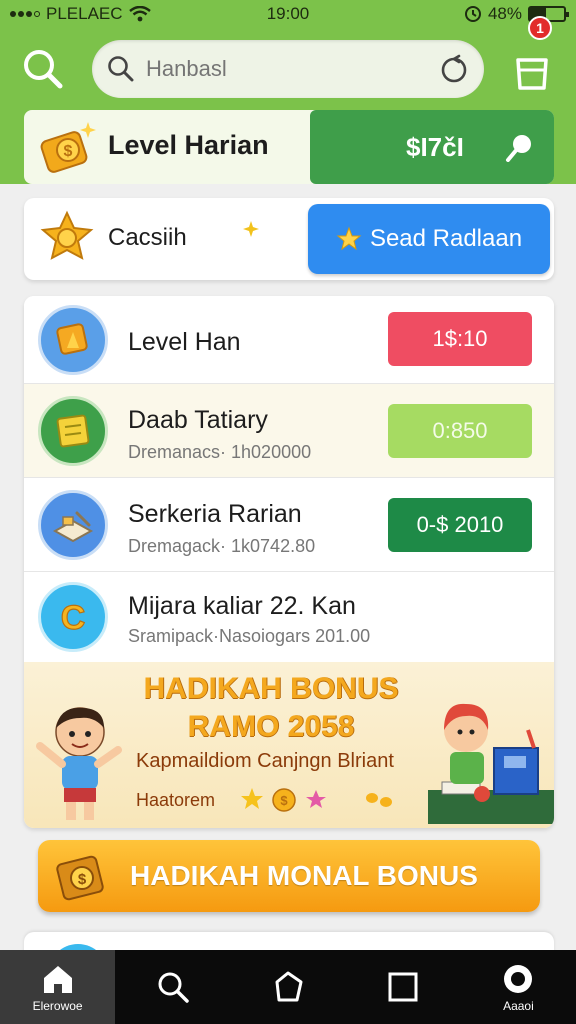 This screenshot has width=576, height=1024. Describe the element at coordinates (460, 431) in the screenshot. I see `list-item-price-button: 0:850` at that location.